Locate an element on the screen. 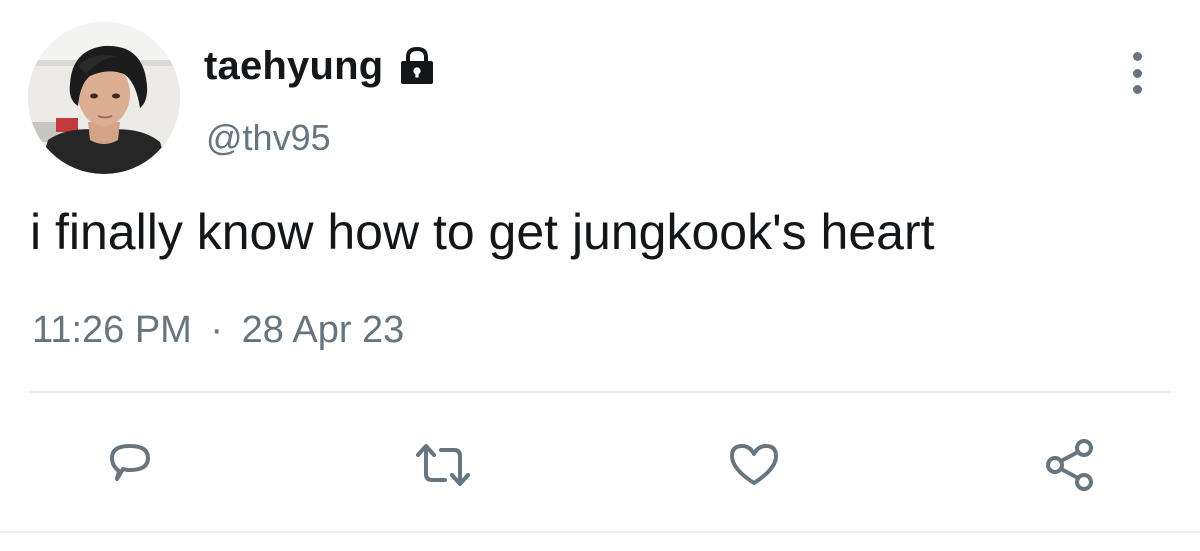 This screenshot has width=1200, height=551. lock-icon is located at coordinates (417, 66).